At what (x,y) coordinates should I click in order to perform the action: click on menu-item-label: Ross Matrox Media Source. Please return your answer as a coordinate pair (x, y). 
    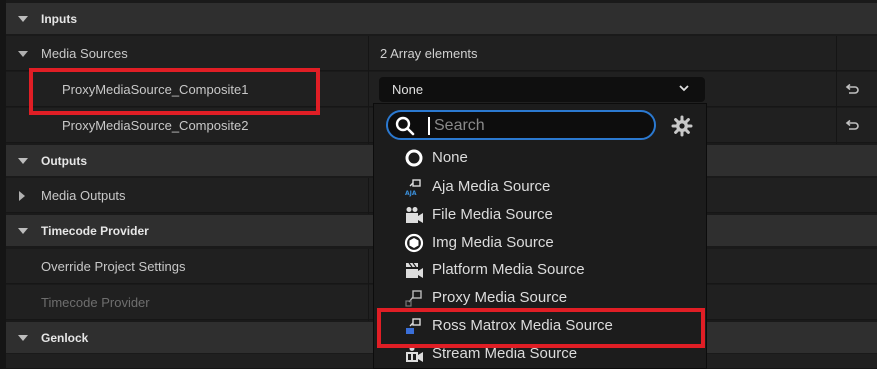
    Looking at the image, I should click on (522, 325).